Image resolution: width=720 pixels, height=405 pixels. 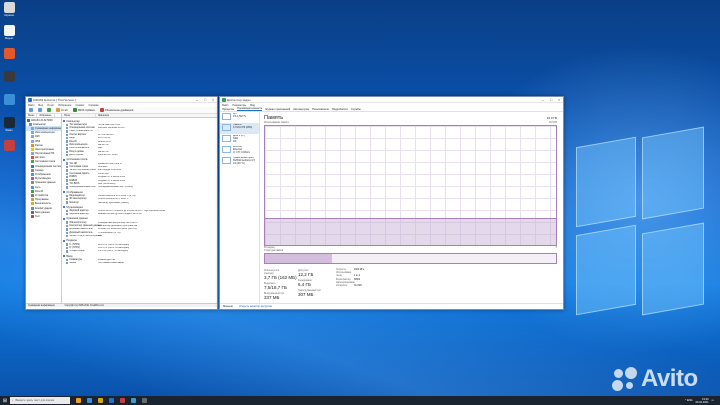 What do you see at coordinates (280, 277) in the screenshot?
I see `stat-value: 3,7 ГБ (162 МБ)` at bounding box center [280, 277].